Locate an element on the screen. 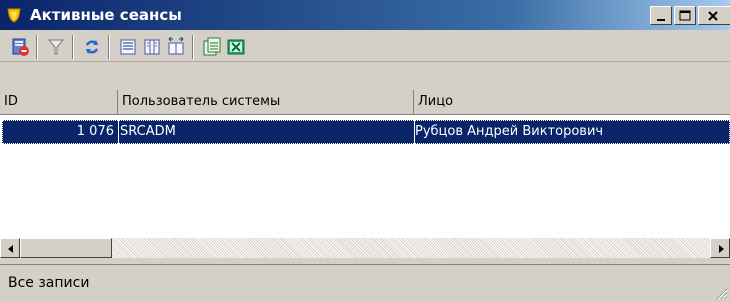 This screenshot has height=302, width=730. horizontal-scrollbar is located at coordinates (365, 248).